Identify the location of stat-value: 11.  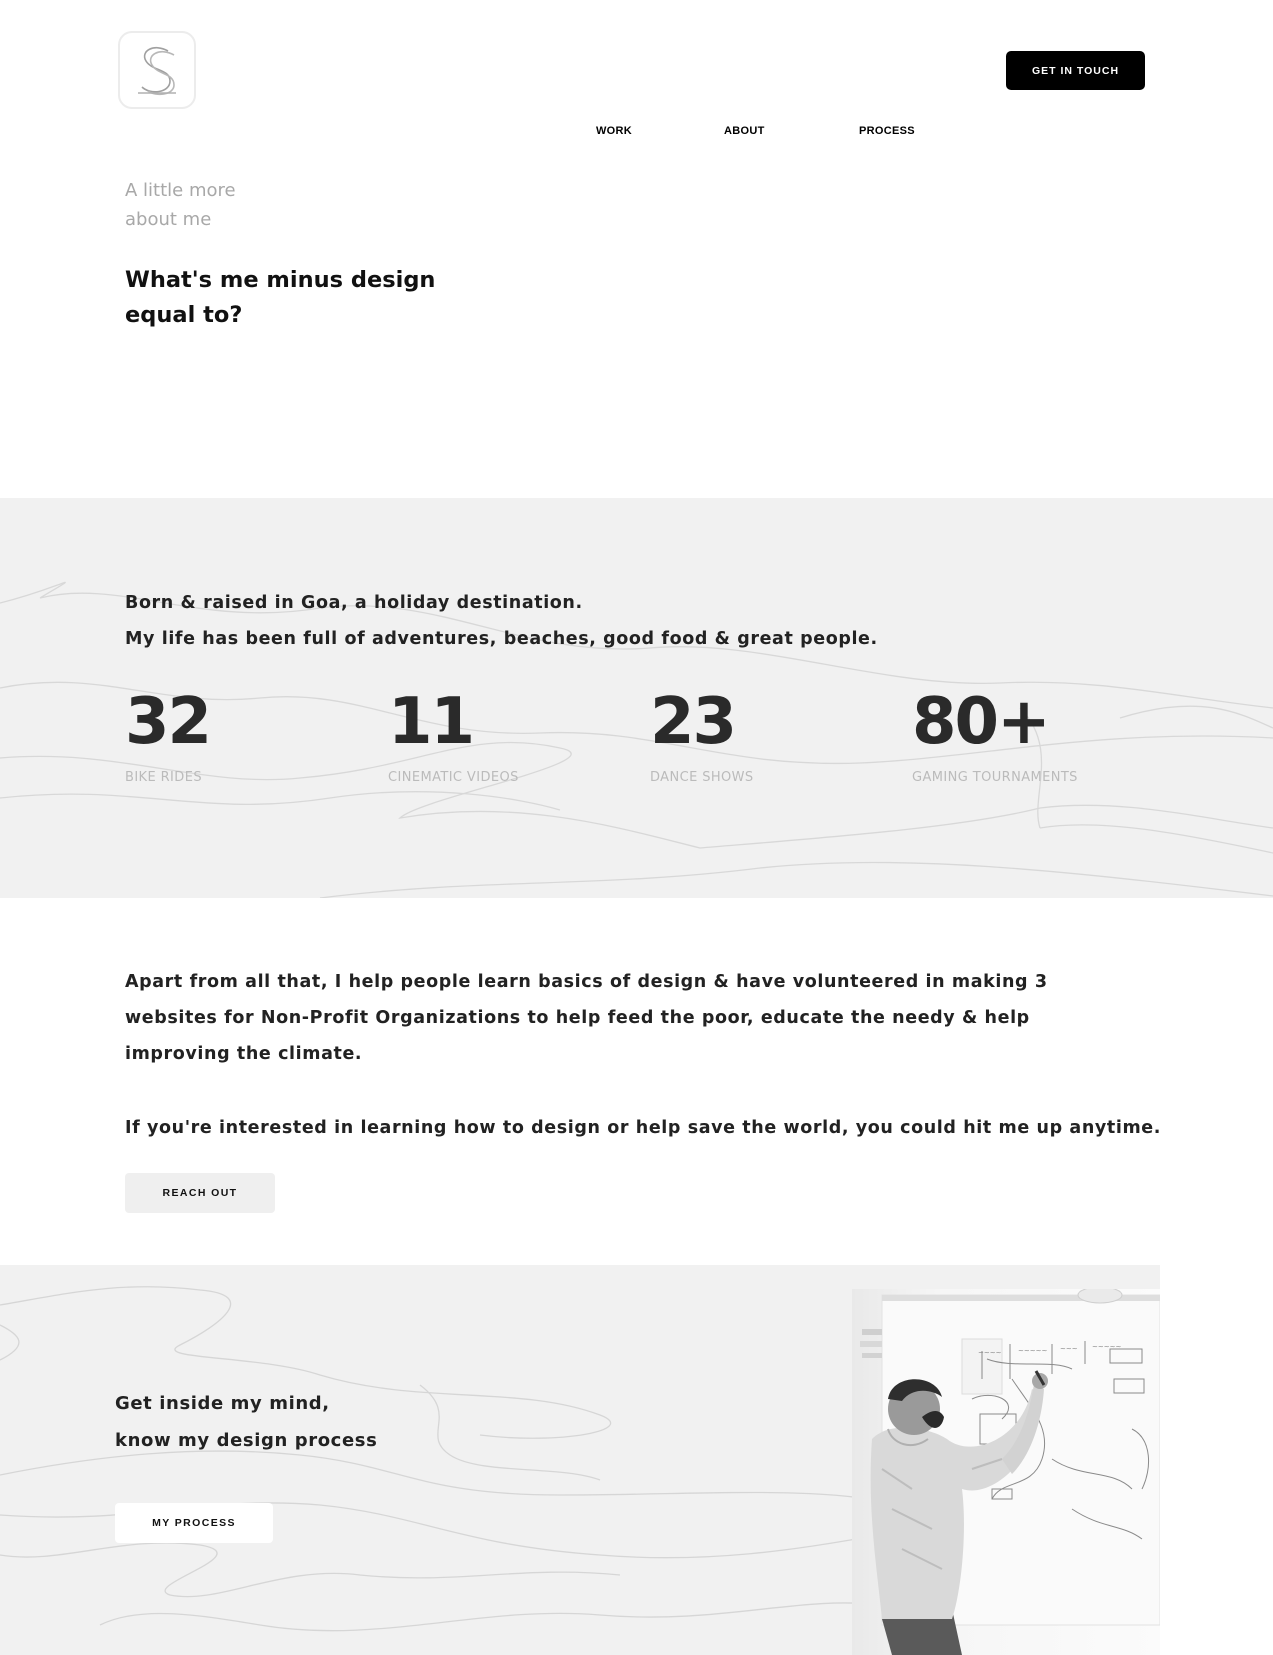
(431, 722).